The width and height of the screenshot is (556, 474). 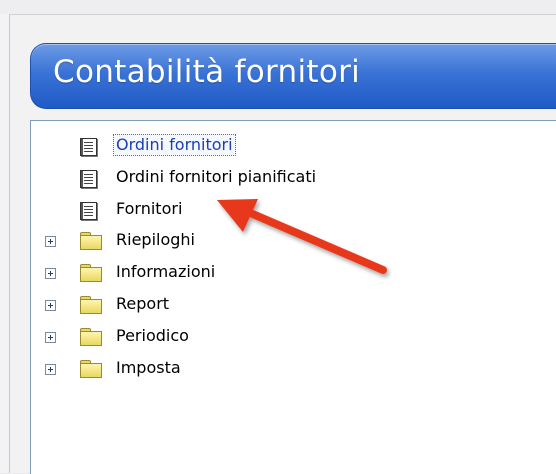 I want to click on tree-item-imposta: Imposta, so click(x=148, y=368).